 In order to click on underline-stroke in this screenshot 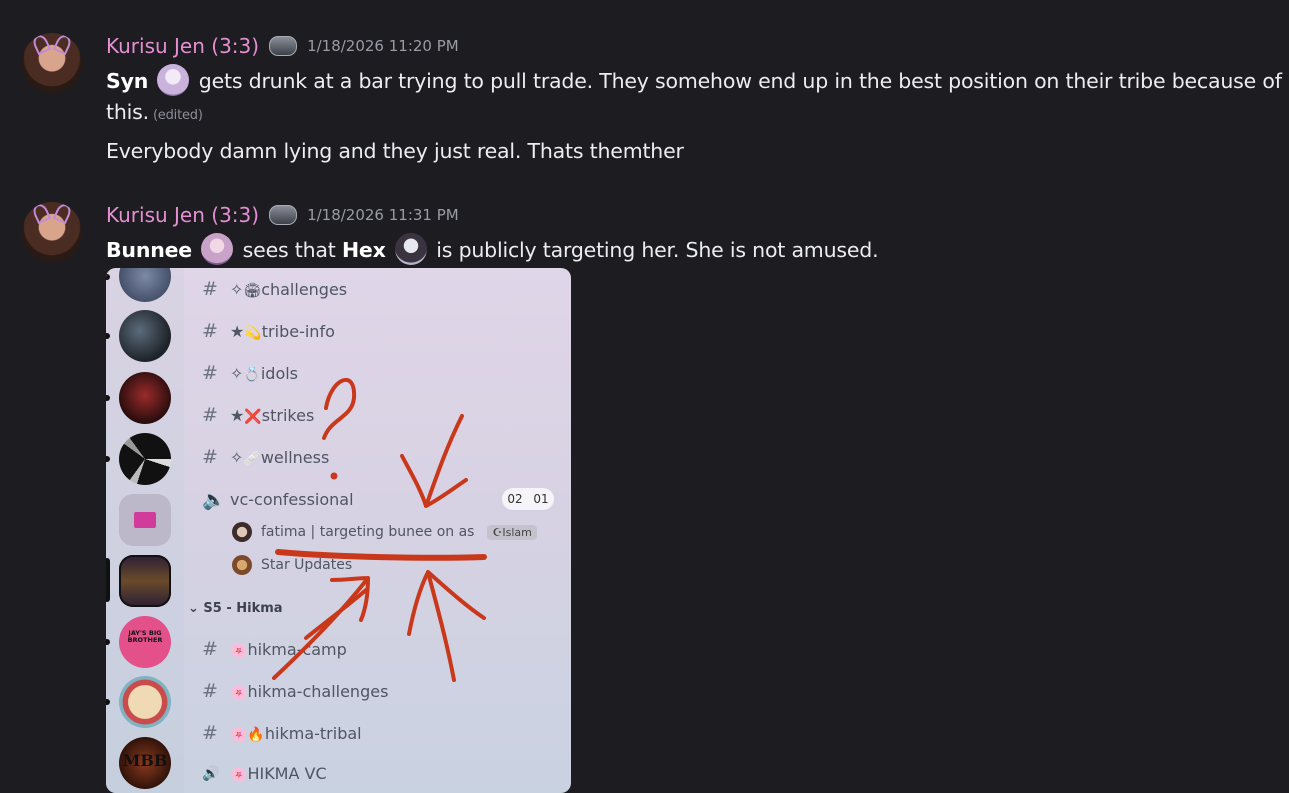, I will do `click(381, 555)`.